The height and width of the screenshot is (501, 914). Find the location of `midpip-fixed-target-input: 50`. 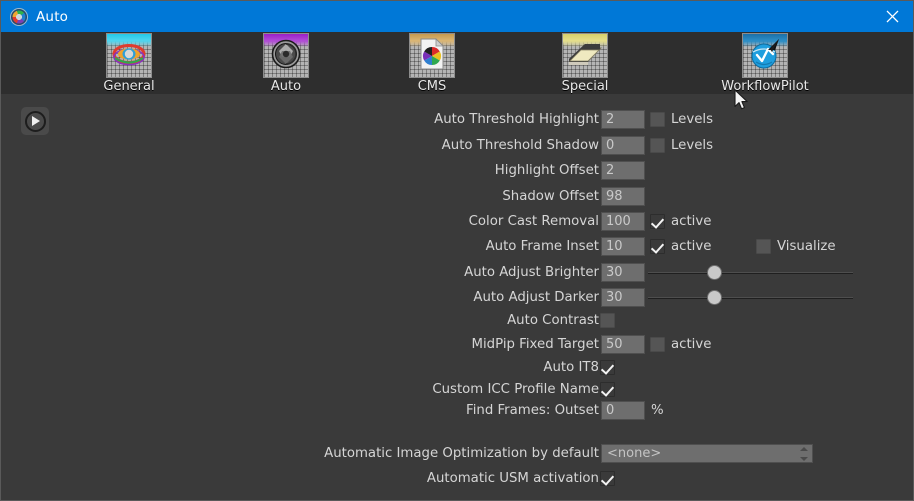

midpip-fixed-target-input: 50 is located at coordinates (623, 344).